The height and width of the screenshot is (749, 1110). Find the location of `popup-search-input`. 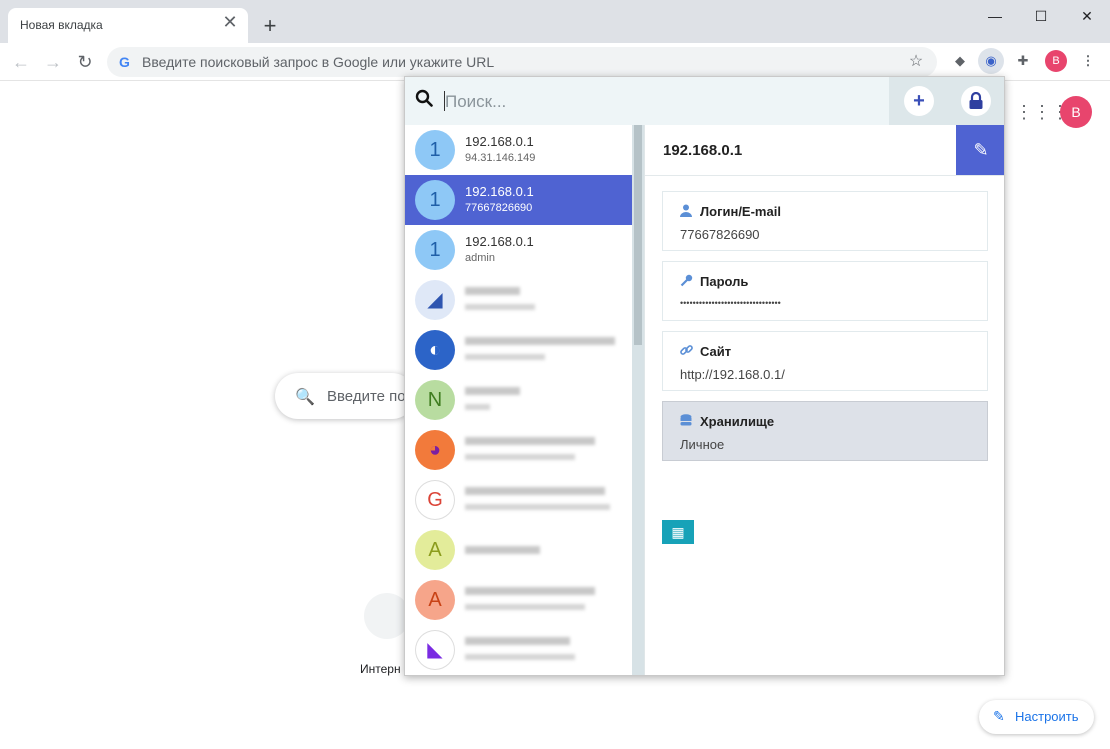

popup-search-input is located at coordinates (655, 102).